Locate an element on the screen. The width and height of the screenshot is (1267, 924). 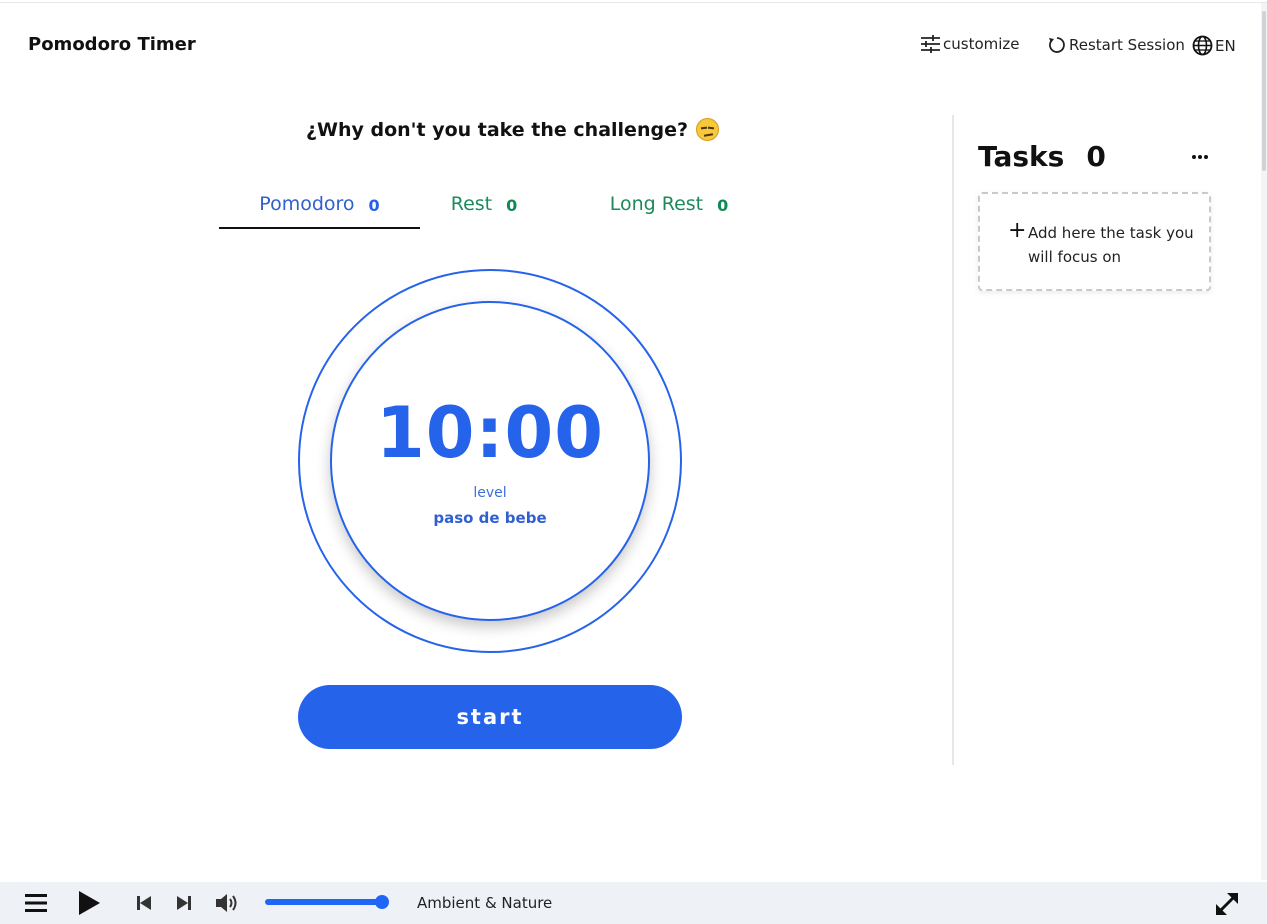
tasks-heading: Tasks 0 is located at coordinates (1042, 156).